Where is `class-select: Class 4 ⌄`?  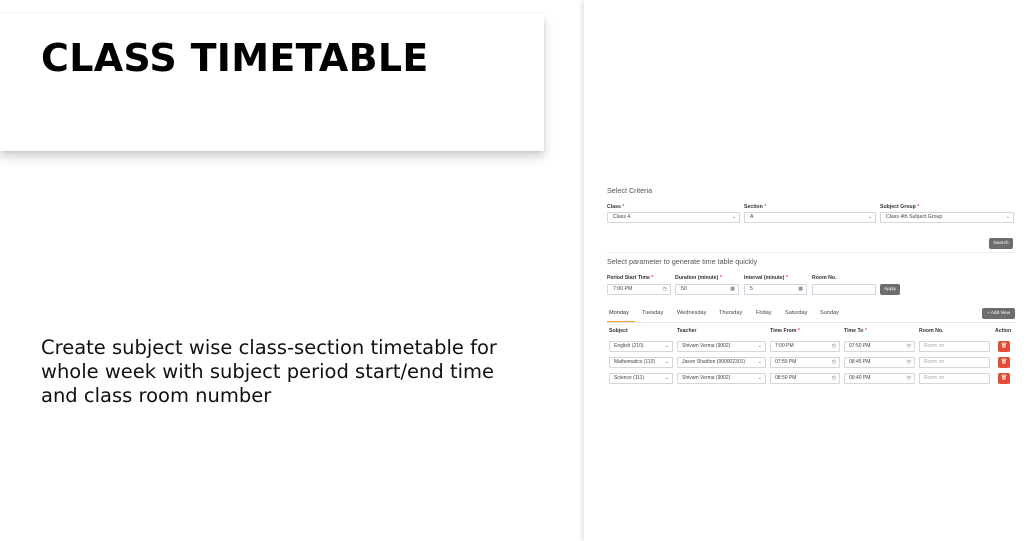 class-select: Class 4 ⌄ is located at coordinates (673, 217).